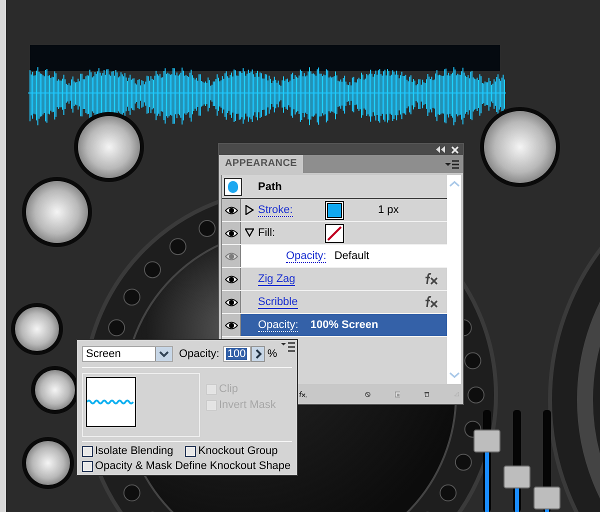 The height and width of the screenshot is (512, 600). I want to click on blend-mode-dropdown: Screen, so click(127, 354).